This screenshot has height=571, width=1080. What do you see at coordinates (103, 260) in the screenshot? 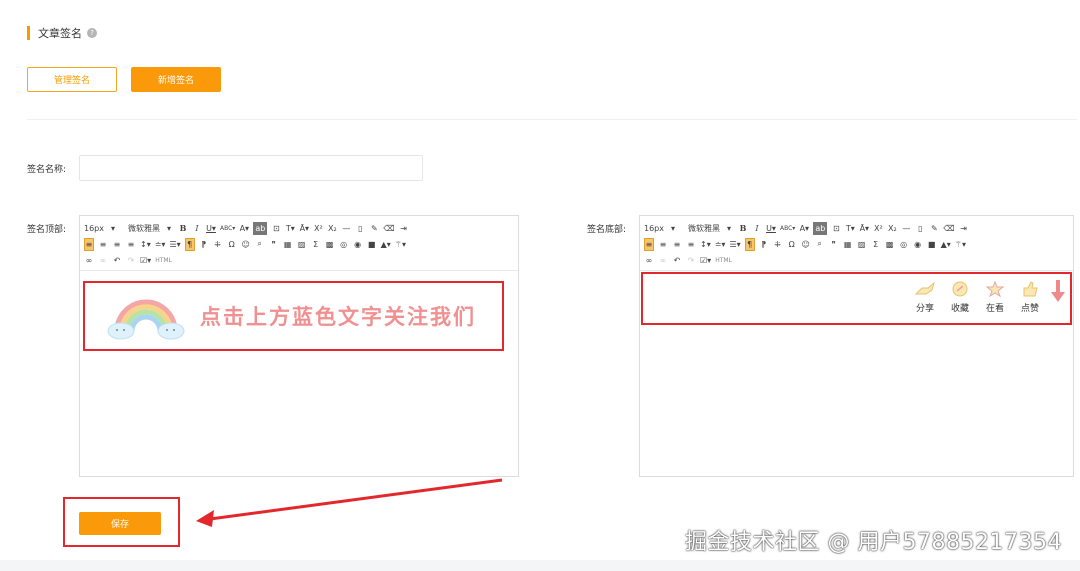
I see `unlink-icon: ∞` at bounding box center [103, 260].